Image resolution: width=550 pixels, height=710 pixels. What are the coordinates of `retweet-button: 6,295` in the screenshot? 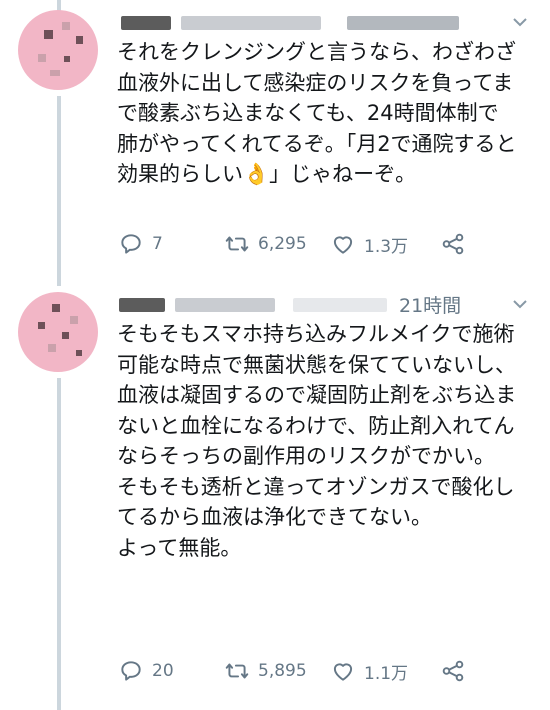 It's located at (265, 244).